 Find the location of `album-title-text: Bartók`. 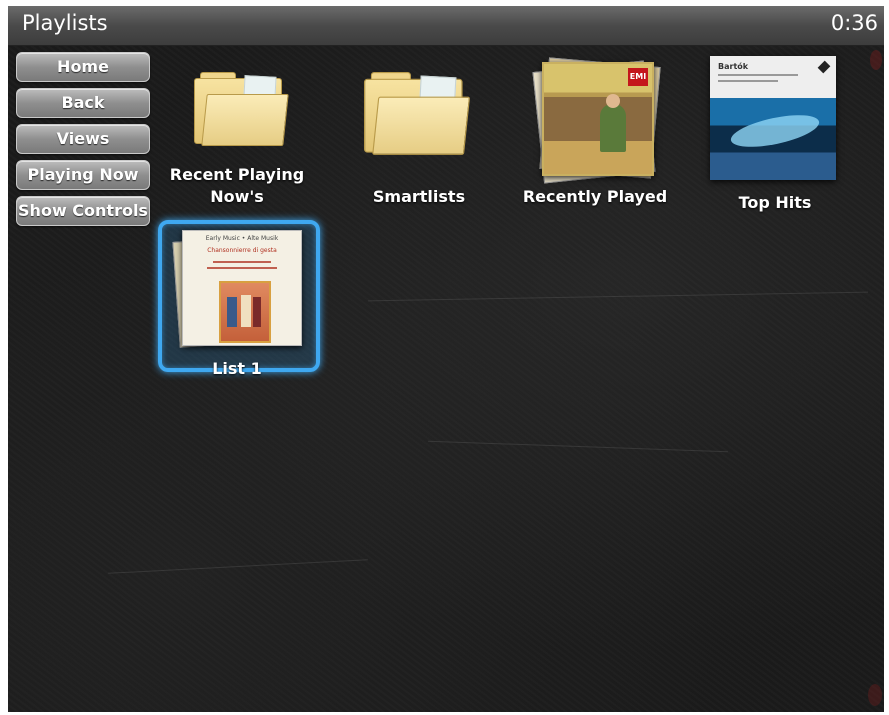

album-title-text: Bartók is located at coordinates (733, 66).